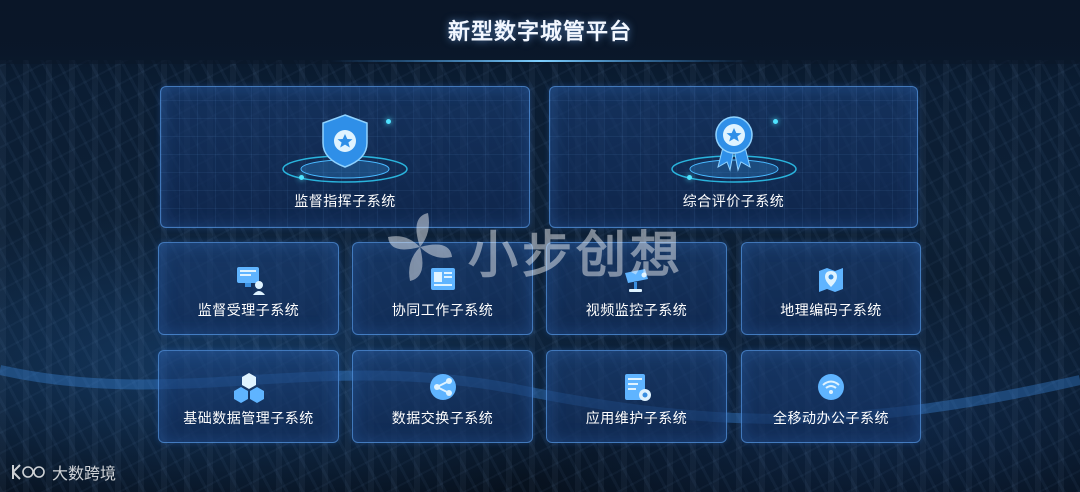 The width and height of the screenshot is (1080, 492). Describe the element at coordinates (831, 280) in the screenshot. I see `map-pin-icon` at that location.